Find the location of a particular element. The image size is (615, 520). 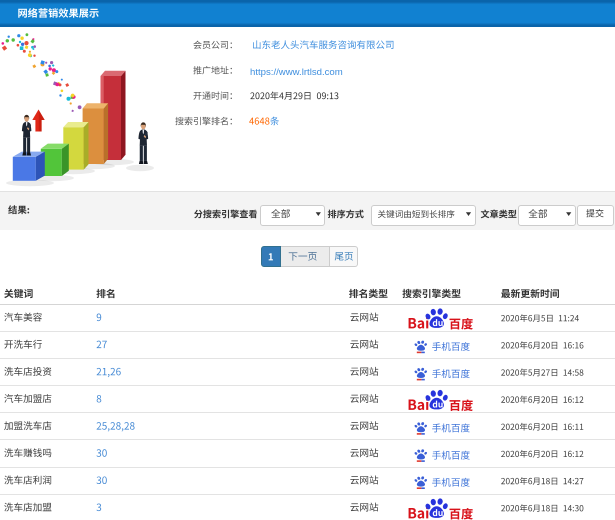

svg-text: https://www.lrtlsd.com is located at coordinates (296, 72).